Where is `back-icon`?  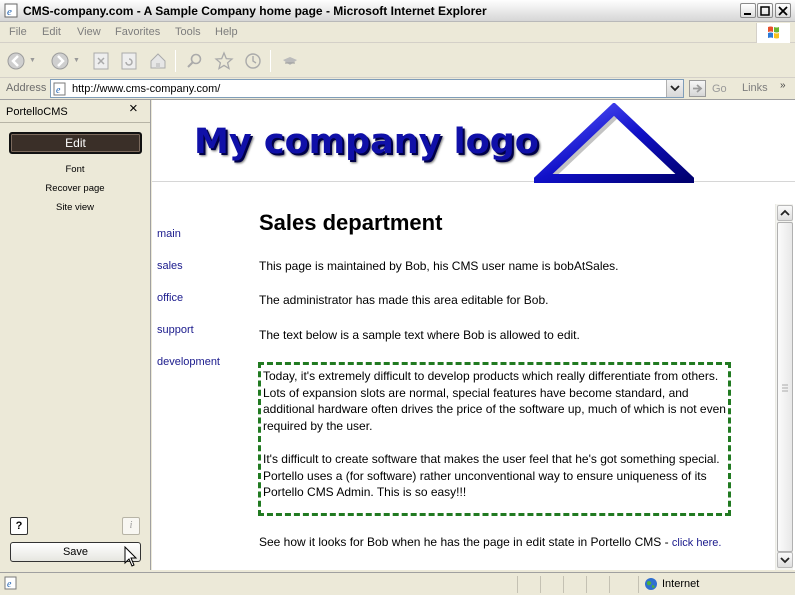
back-icon is located at coordinates (16, 61).